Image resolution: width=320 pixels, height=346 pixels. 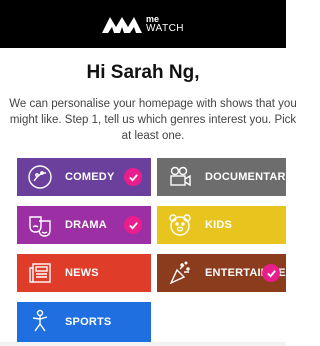 What do you see at coordinates (40, 320) in the screenshot?
I see `athlete-icon` at bounding box center [40, 320].